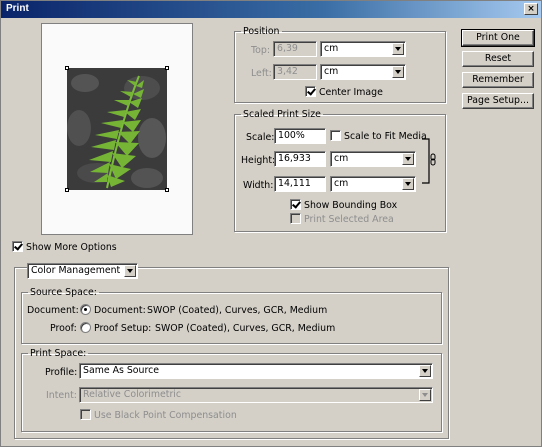 This screenshot has width=542, height=447. Describe the element at coordinates (260, 137) in the screenshot. I see `scale-label: Scale:` at that location.